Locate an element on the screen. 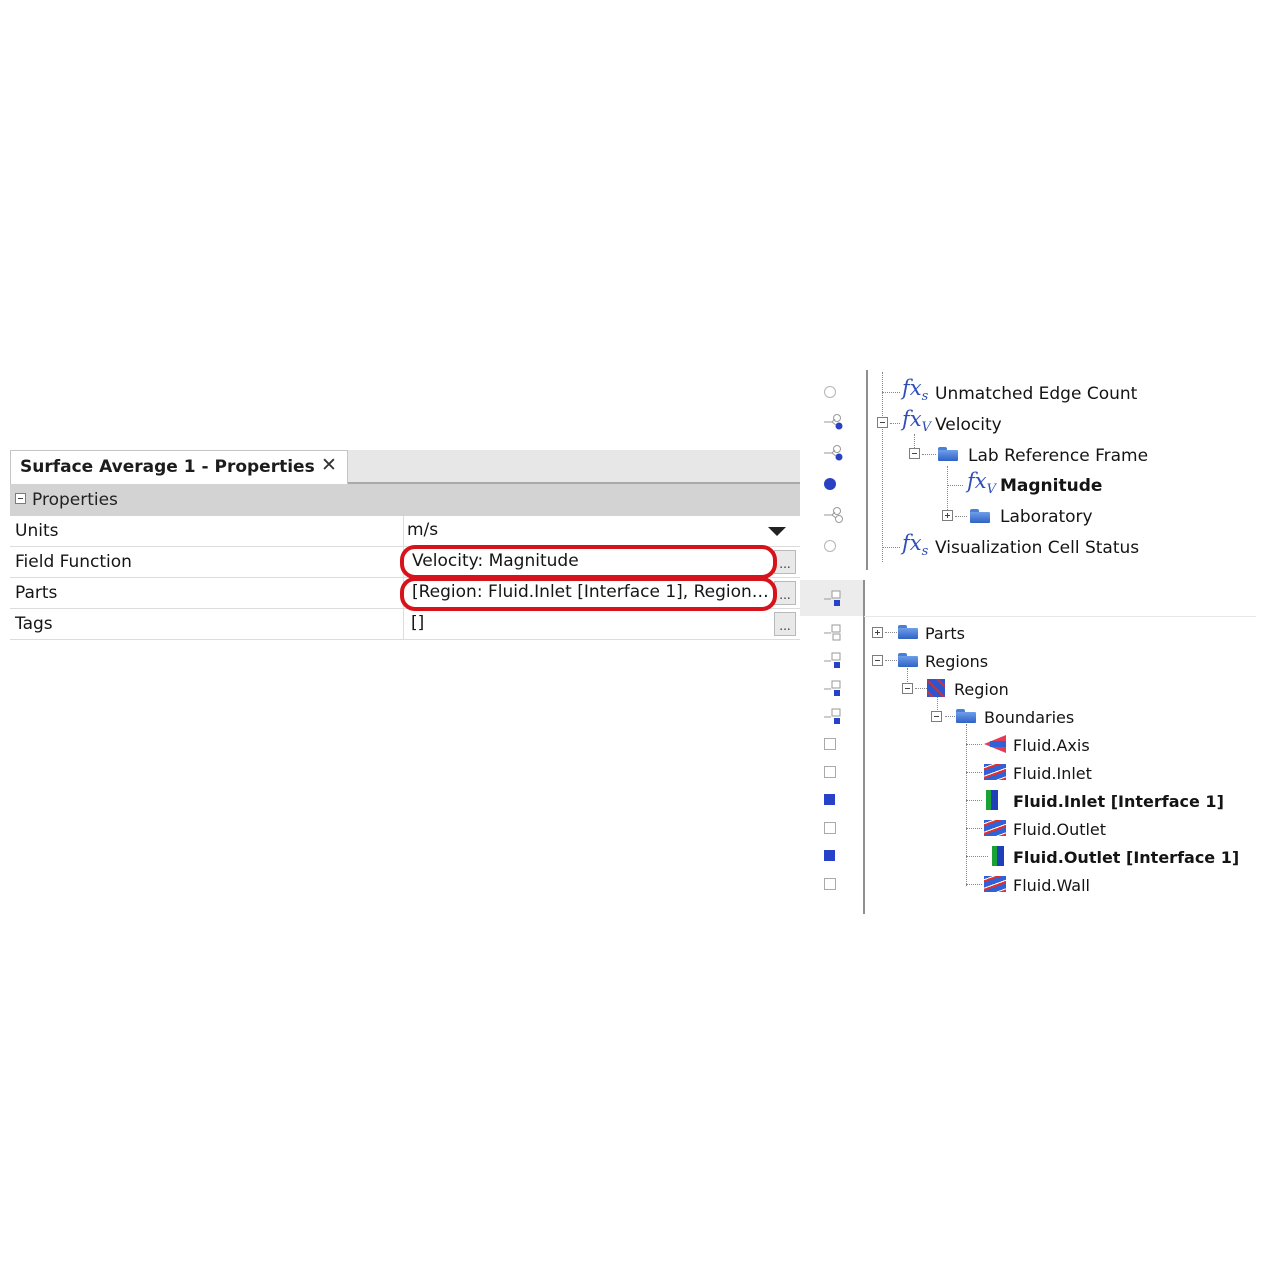  property-key: Units is located at coordinates (37, 531).